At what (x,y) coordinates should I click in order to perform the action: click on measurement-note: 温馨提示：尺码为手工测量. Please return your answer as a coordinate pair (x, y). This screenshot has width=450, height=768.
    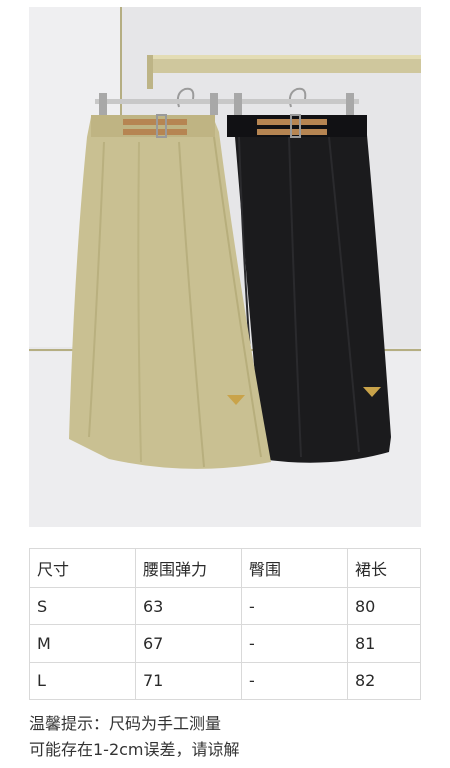
    Looking at the image, I should click on (125, 723).